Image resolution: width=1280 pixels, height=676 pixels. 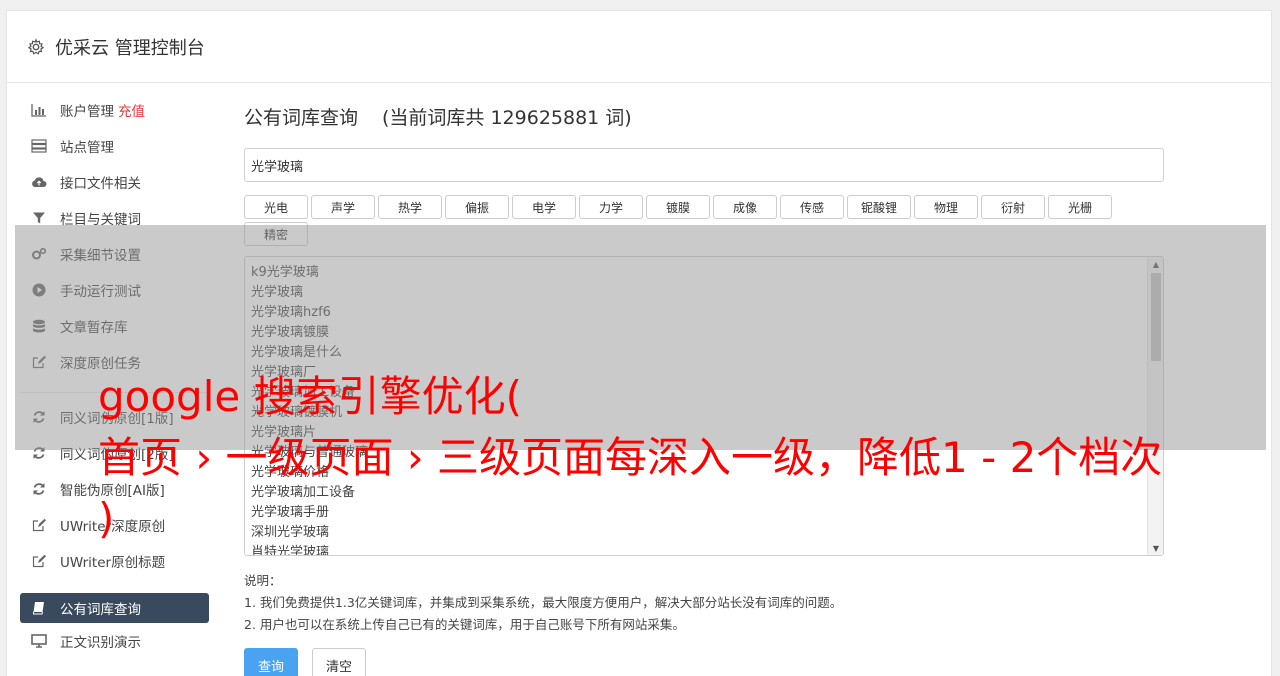 What do you see at coordinates (271, 662) in the screenshot?
I see `query-button: 查询` at bounding box center [271, 662].